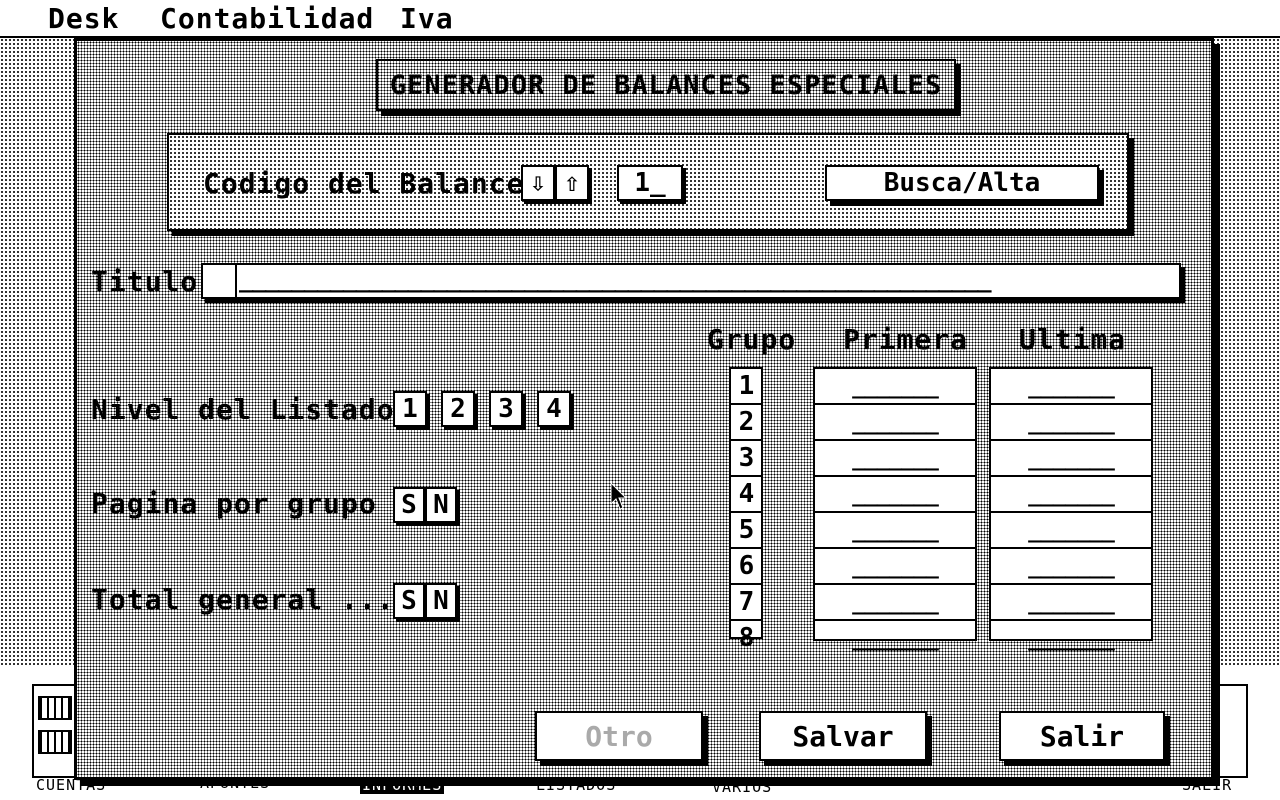 The image size is (1280, 800). Describe the element at coordinates (895, 387) in the screenshot. I see `primera-field-1: _______` at that location.